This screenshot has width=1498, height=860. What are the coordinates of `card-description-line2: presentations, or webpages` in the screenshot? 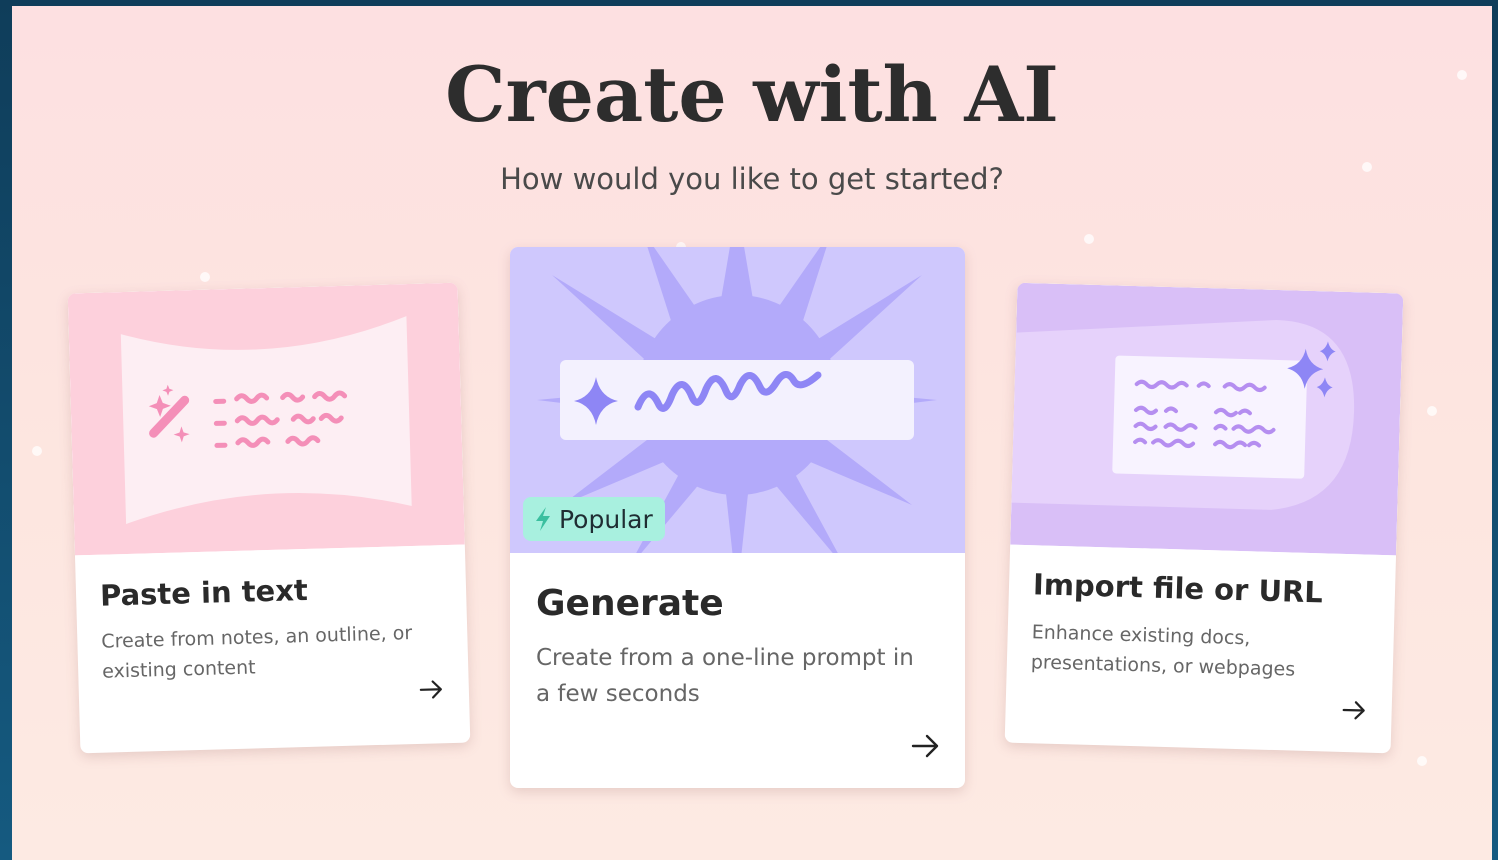 It's located at (1163, 666).